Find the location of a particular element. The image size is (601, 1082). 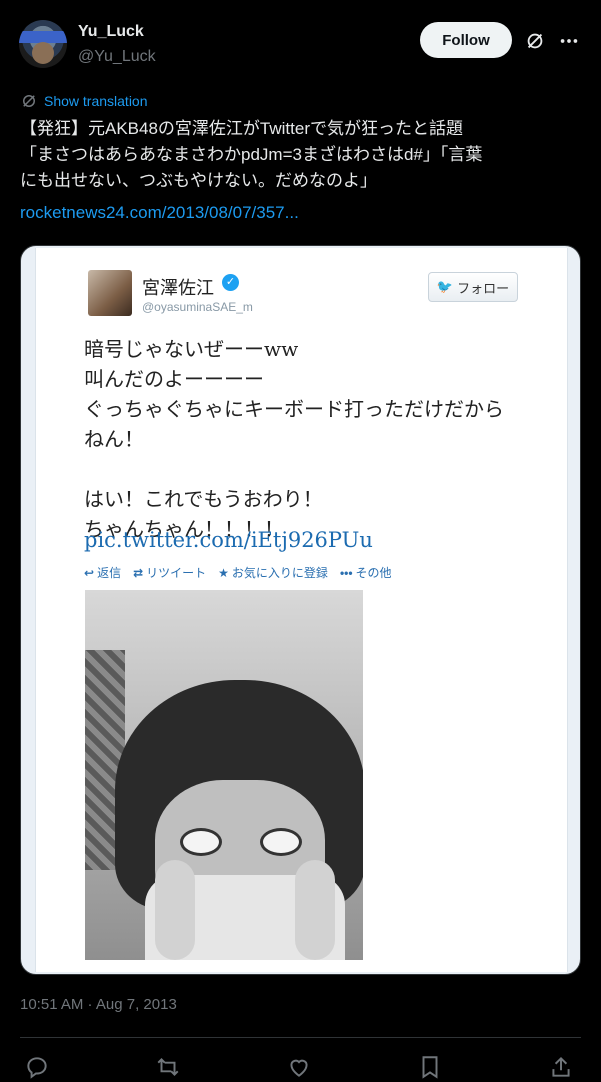

star-icon: ★ is located at coordinates (223, 572).